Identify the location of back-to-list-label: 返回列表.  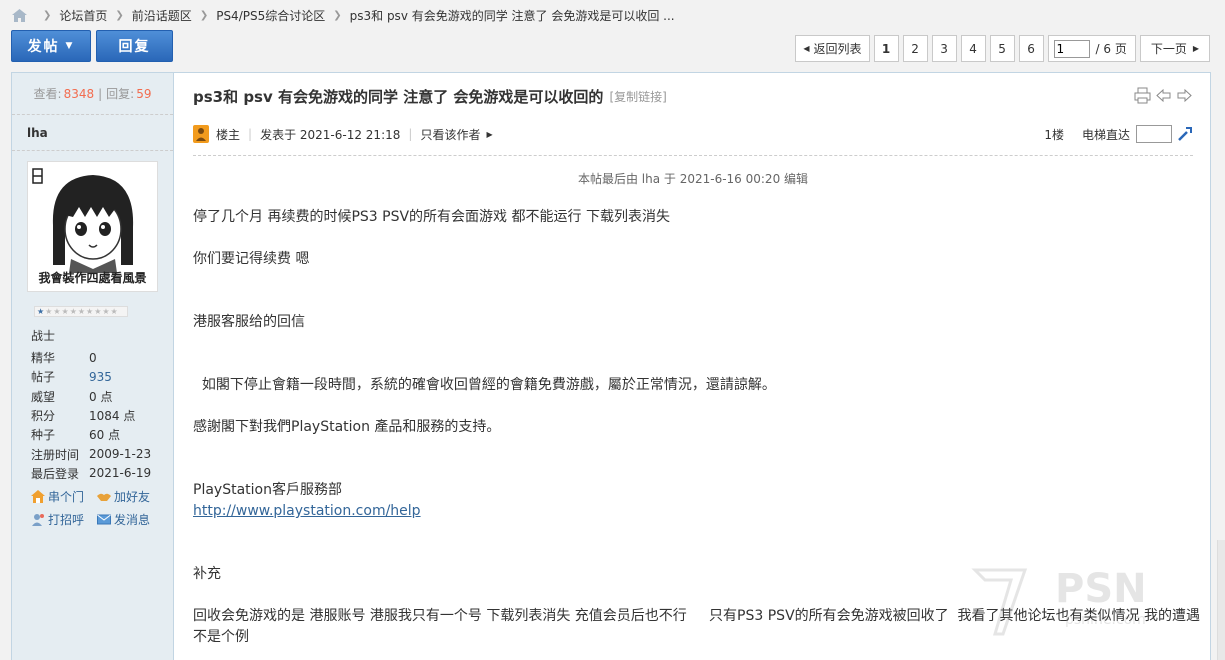
(837, 49).